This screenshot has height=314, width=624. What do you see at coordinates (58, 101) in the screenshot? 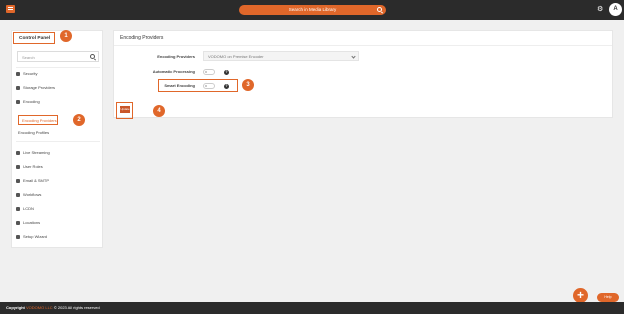
I see `sidebar-item-encoding: Encoding` at bounding box center [58, 101].